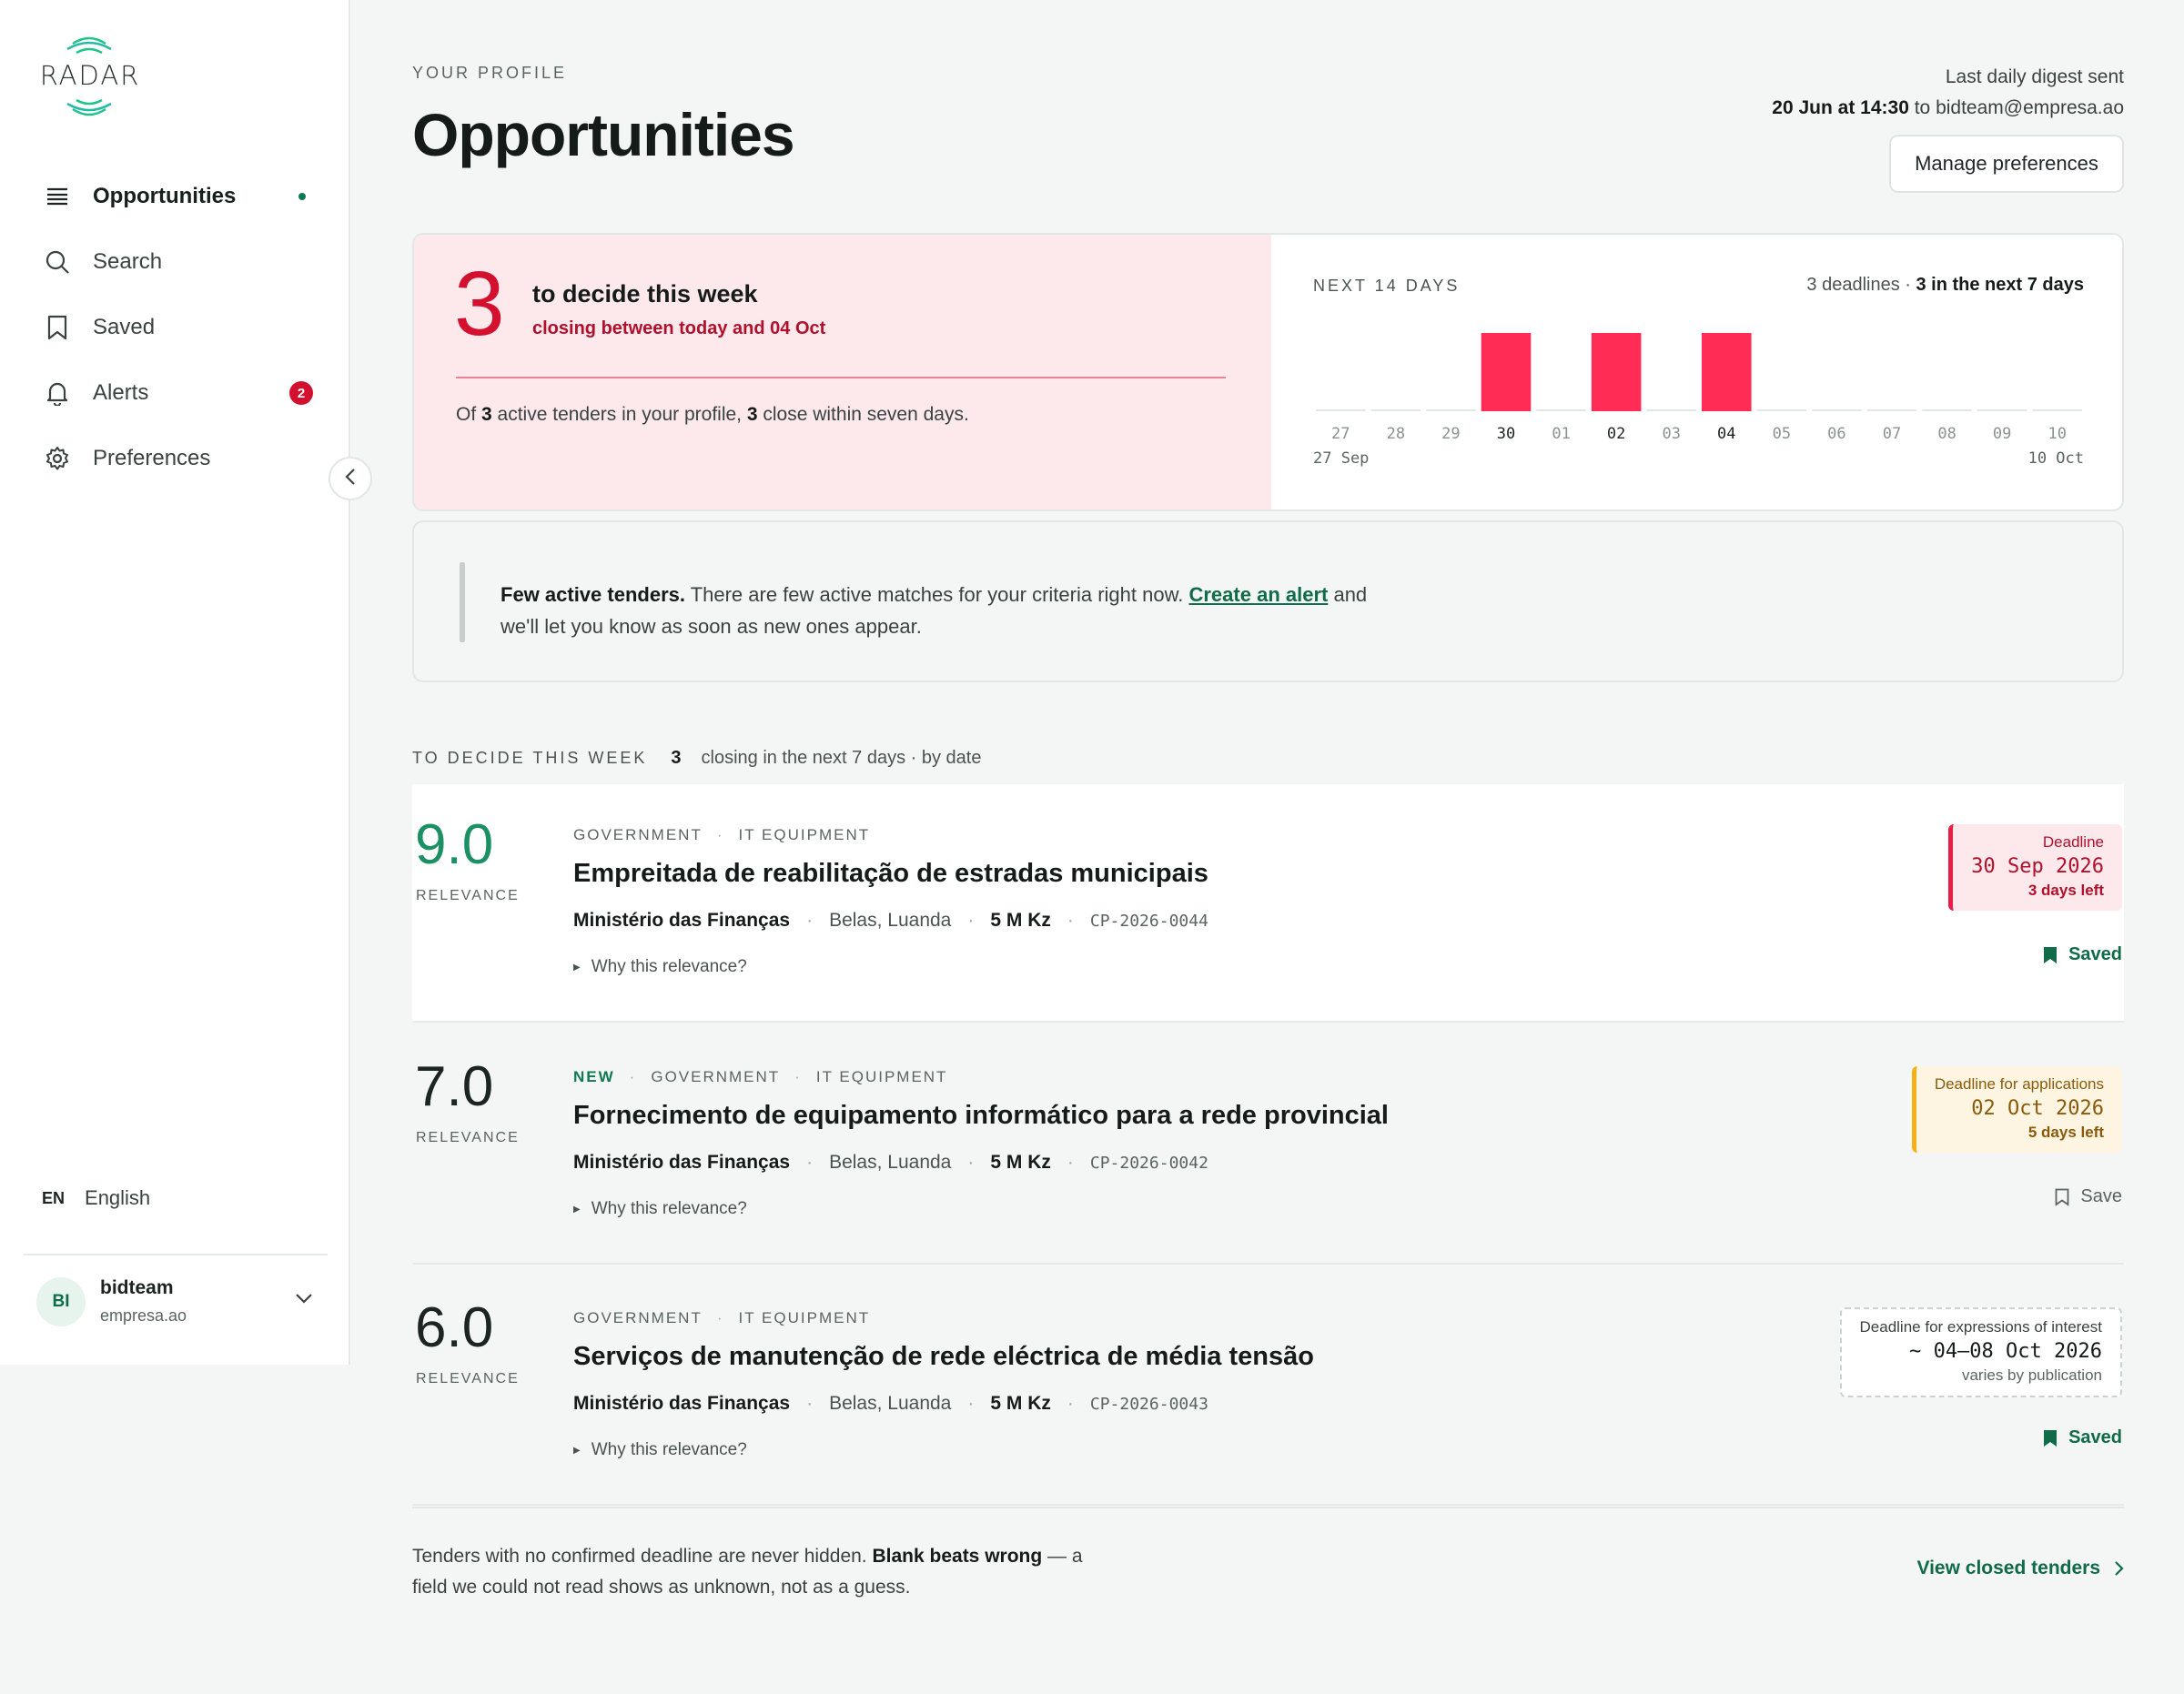 This screenshot has height=1694, width=2184. I want to click on language-code: EN, so click(54, 1197).